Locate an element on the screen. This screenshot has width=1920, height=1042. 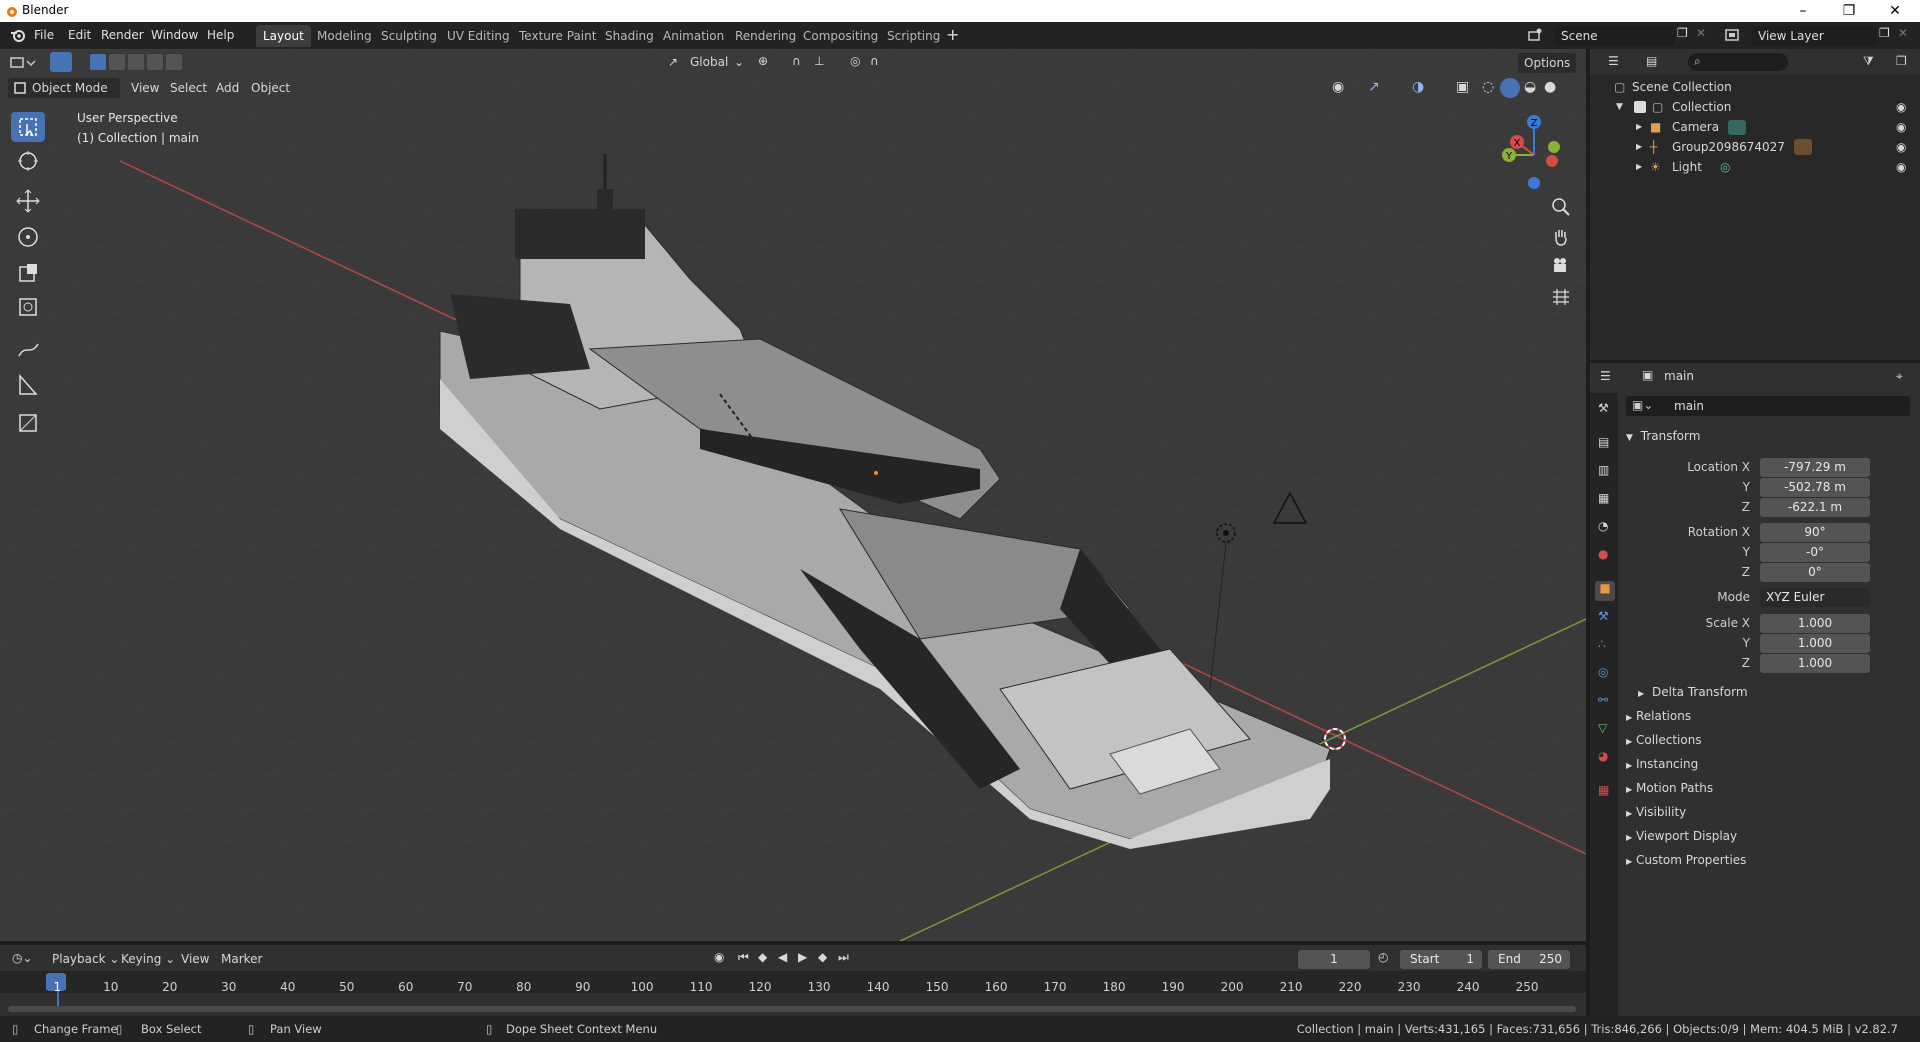
outliner-row-collection: ▼ ▢ Collection ◉ is located at coordinates (1755, 107).